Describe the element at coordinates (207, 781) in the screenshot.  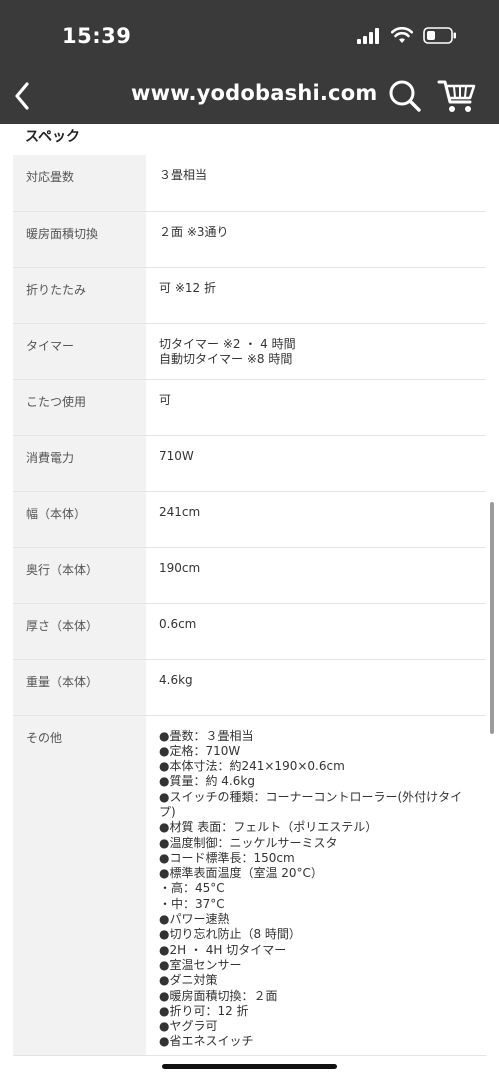
I see `other-line: ●質量：約 4.6kg` at that location.